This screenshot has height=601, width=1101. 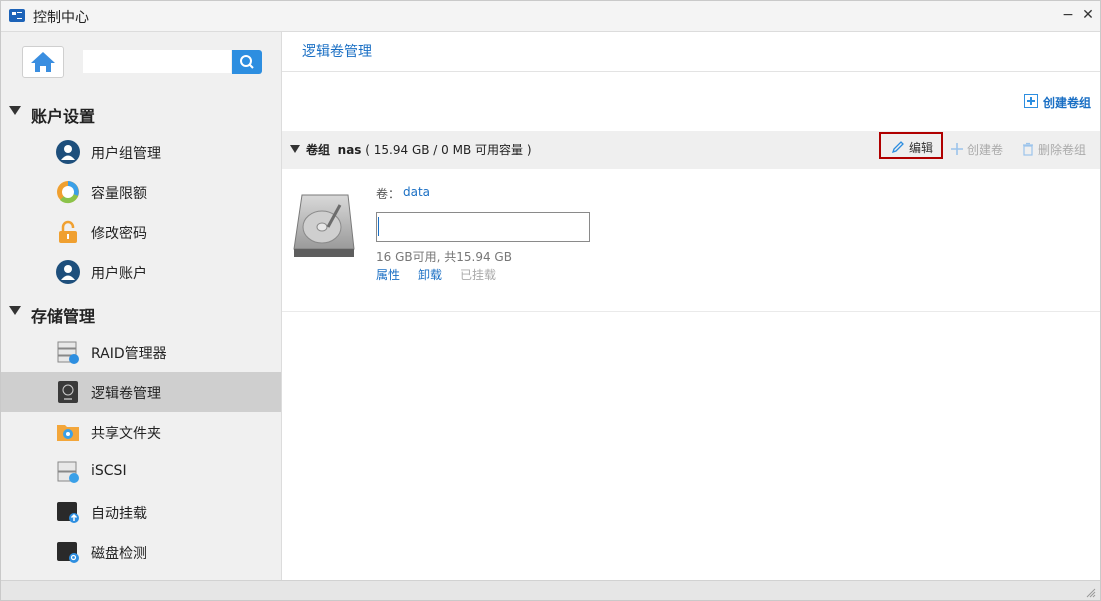 I want to click on sidebar-item-quota: 容量限额, so click(x=141, y=192).